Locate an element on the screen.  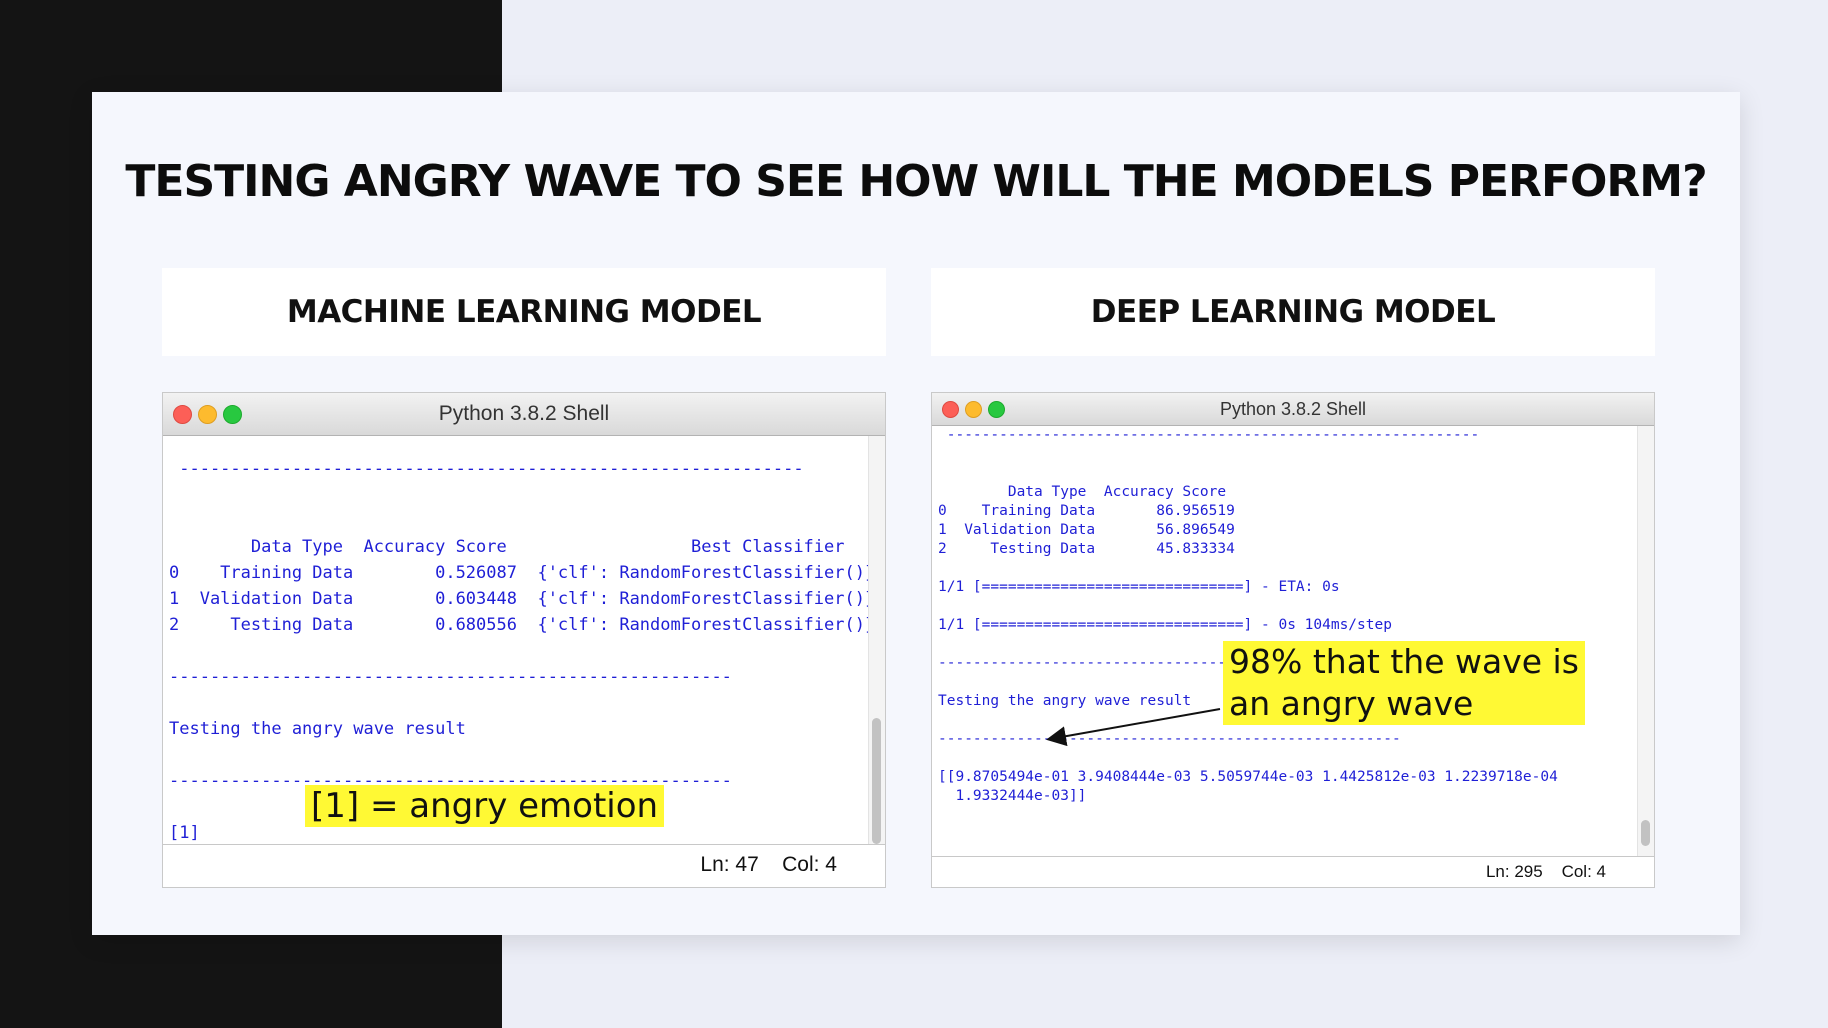
ml-status-bar: Ln: 47 Col: 4 is located at coordinates (524, 865).